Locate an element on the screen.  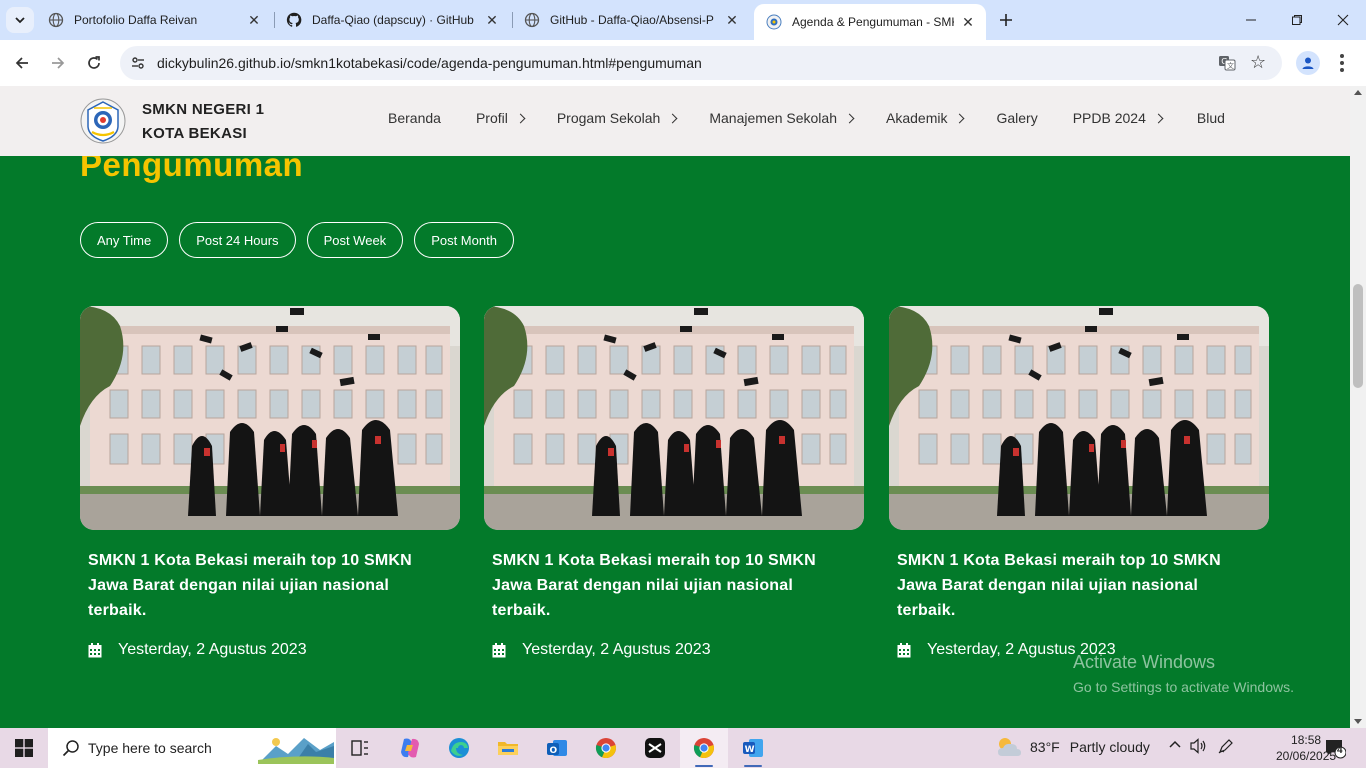
filter-post-week: Post Week is located at coordinates (355, 240).